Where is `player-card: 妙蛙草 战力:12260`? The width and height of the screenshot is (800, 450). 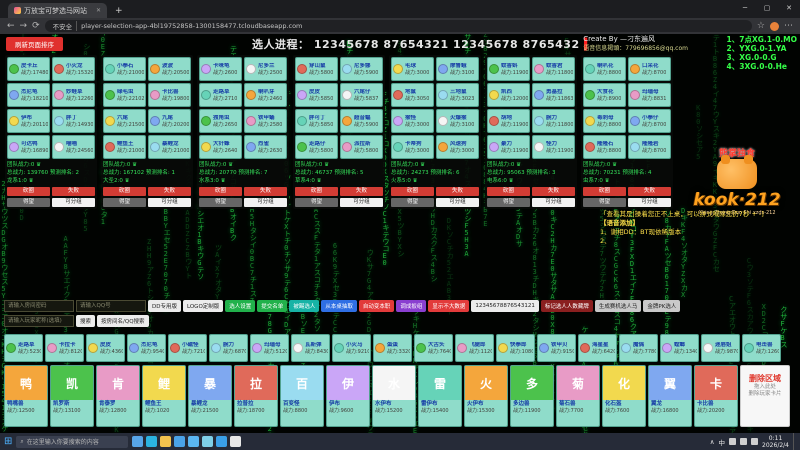
player-card: 妙蛙草 战力:12260 is located at coordinates (73, 95).